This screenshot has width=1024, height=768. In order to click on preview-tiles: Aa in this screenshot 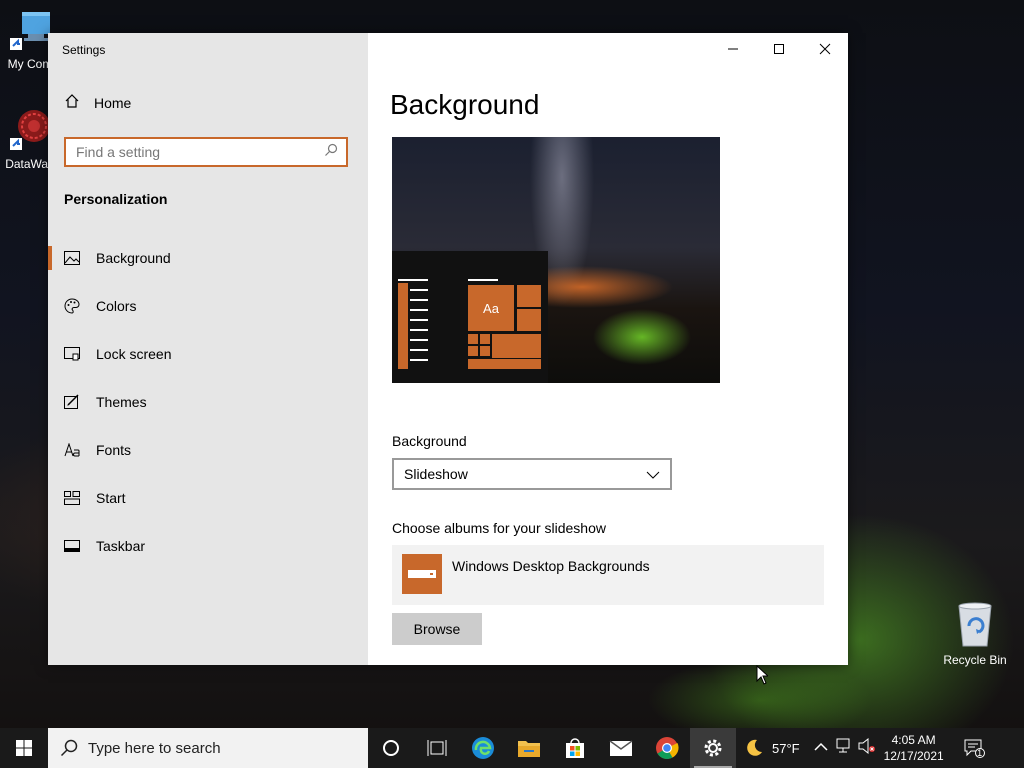, I will do `click(505, 328)`.